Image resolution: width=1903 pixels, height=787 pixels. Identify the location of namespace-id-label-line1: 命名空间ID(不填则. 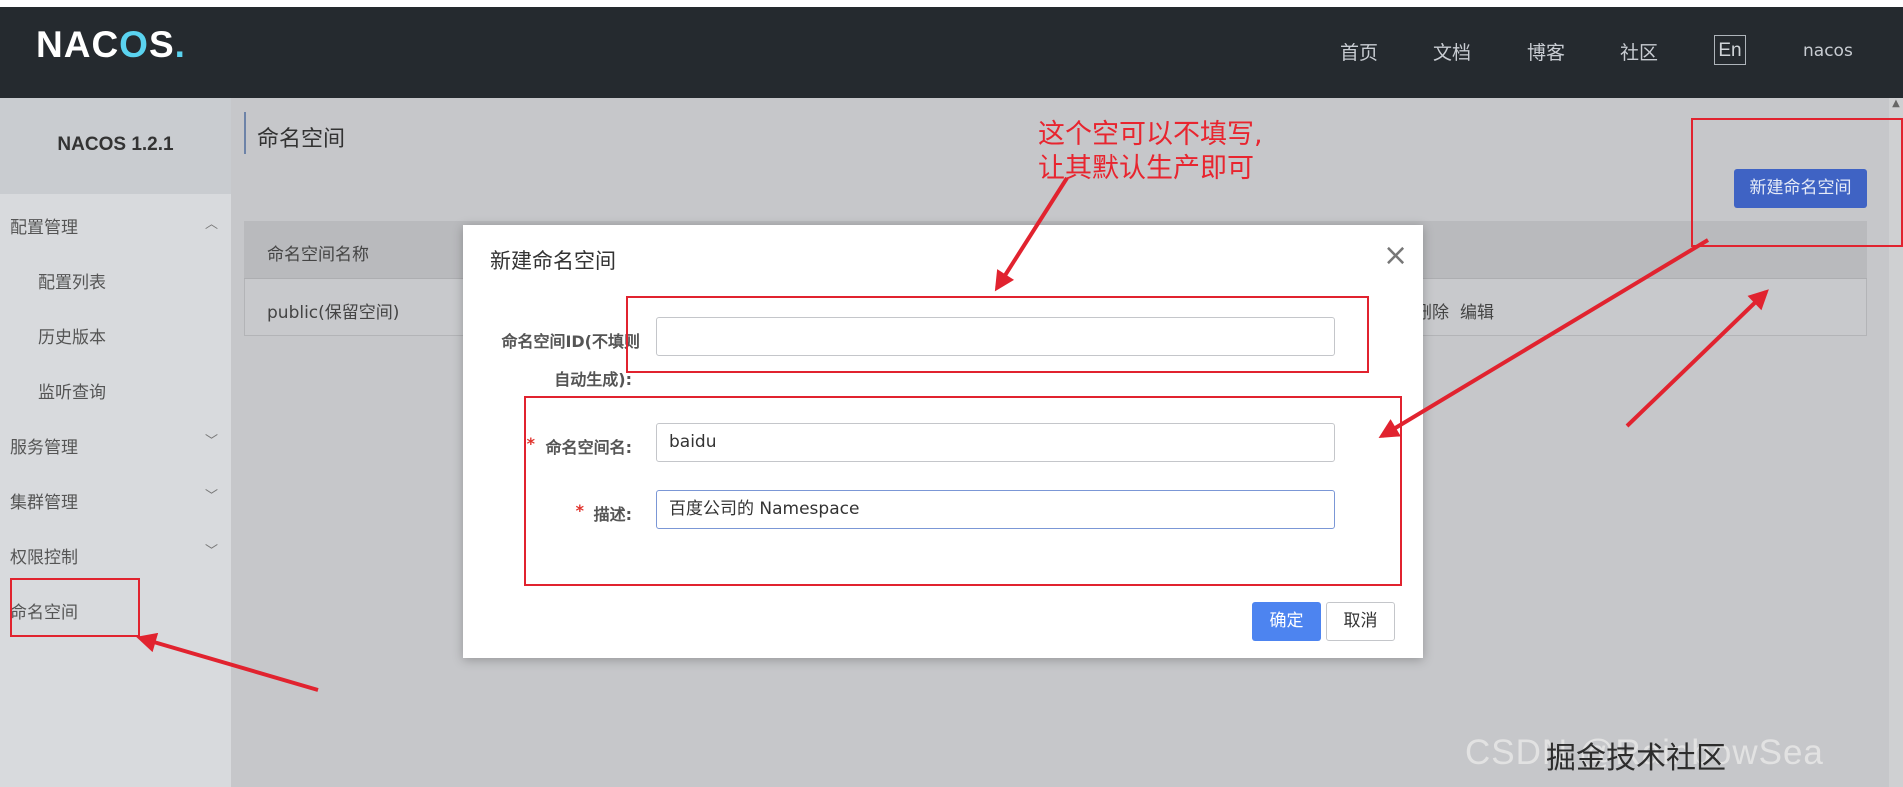
(570, 341).